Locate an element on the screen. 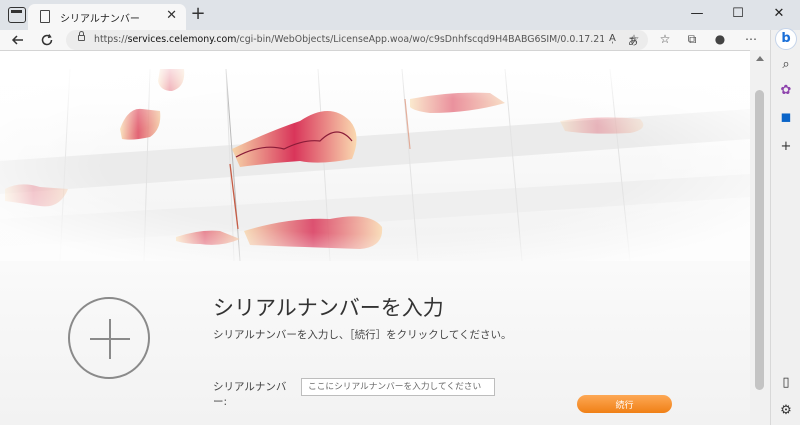 The image size is (800, 425). sidebar-layout-icon: ▯ is located at coordinates (786, 383).